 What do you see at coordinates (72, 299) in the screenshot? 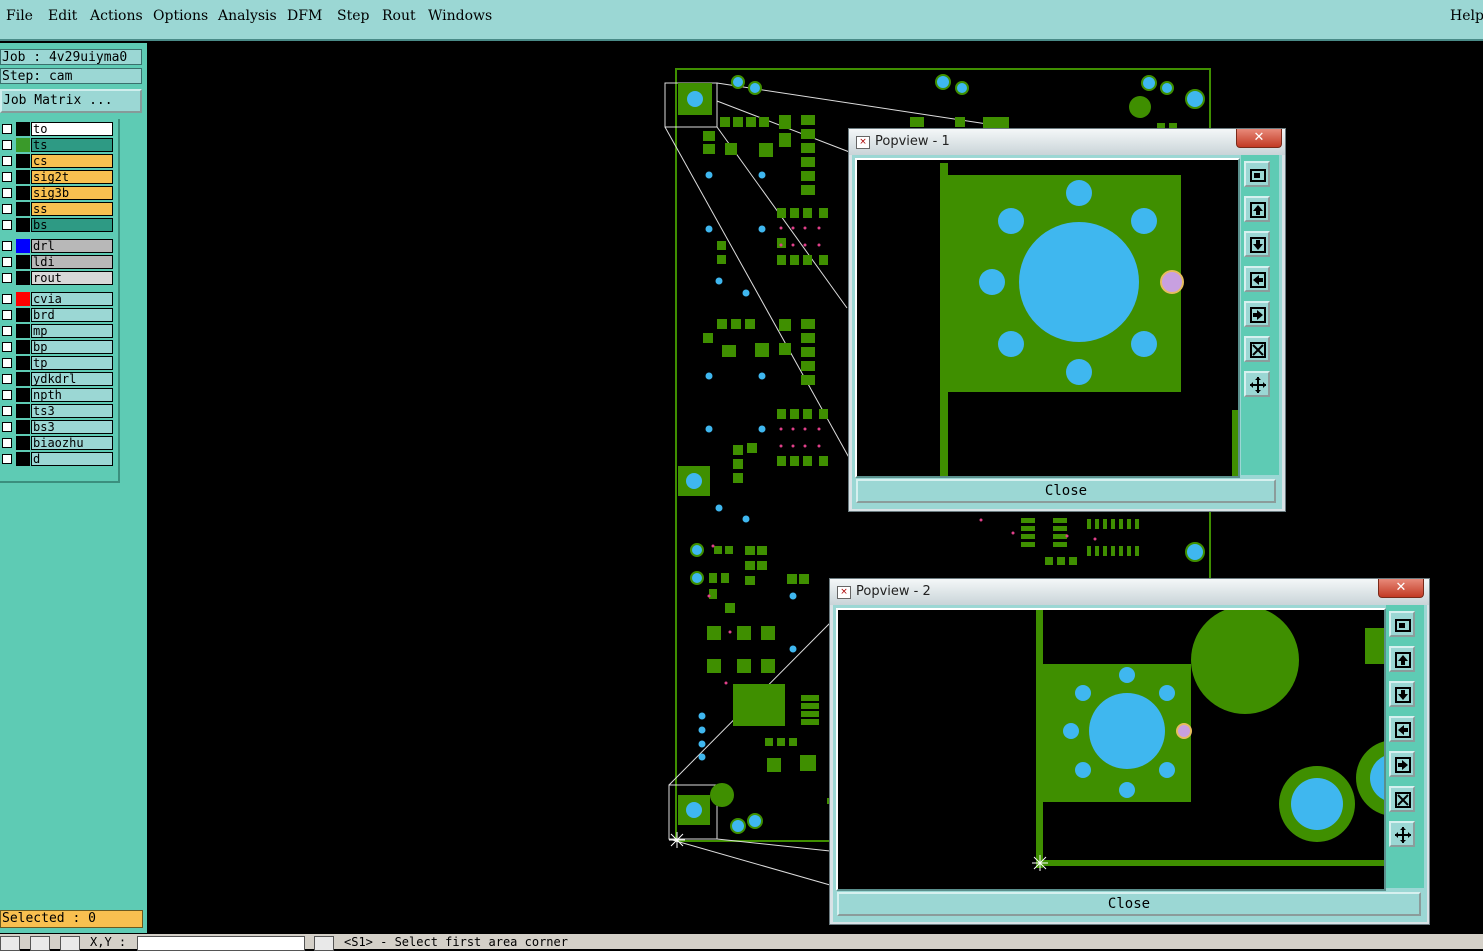
I see `layer-name: cvia` at bounding box center [72, 299].